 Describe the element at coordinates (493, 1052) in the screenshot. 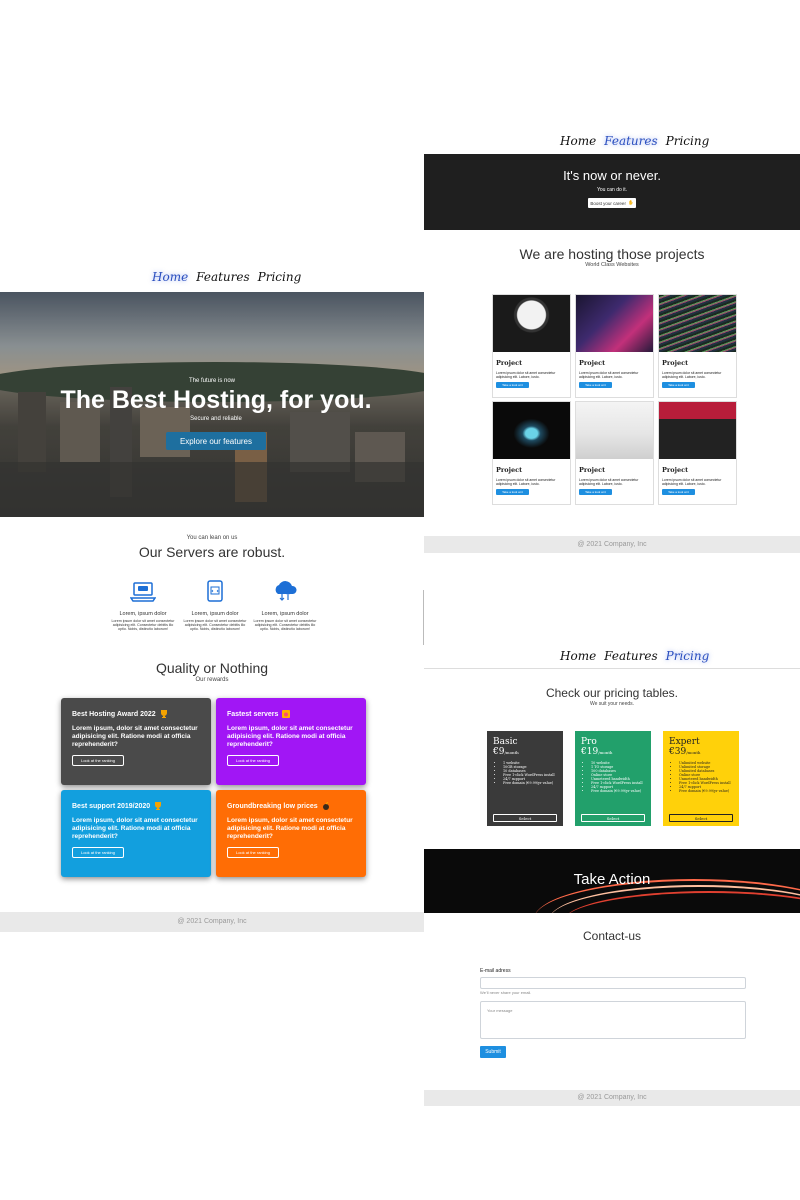

I see `submit-button: Submit` at that location.